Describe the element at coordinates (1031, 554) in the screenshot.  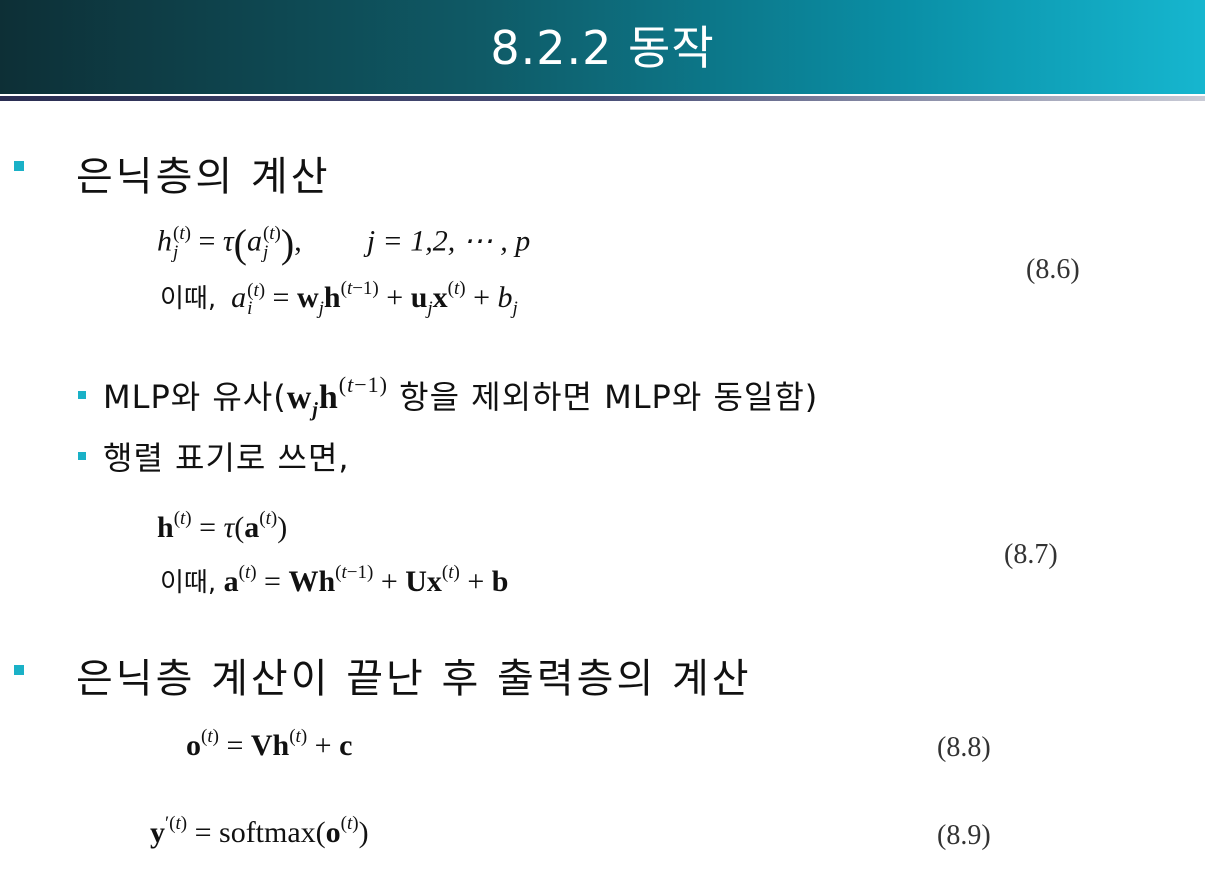
I see `equation-number-8-7: (8.7)` at that location.